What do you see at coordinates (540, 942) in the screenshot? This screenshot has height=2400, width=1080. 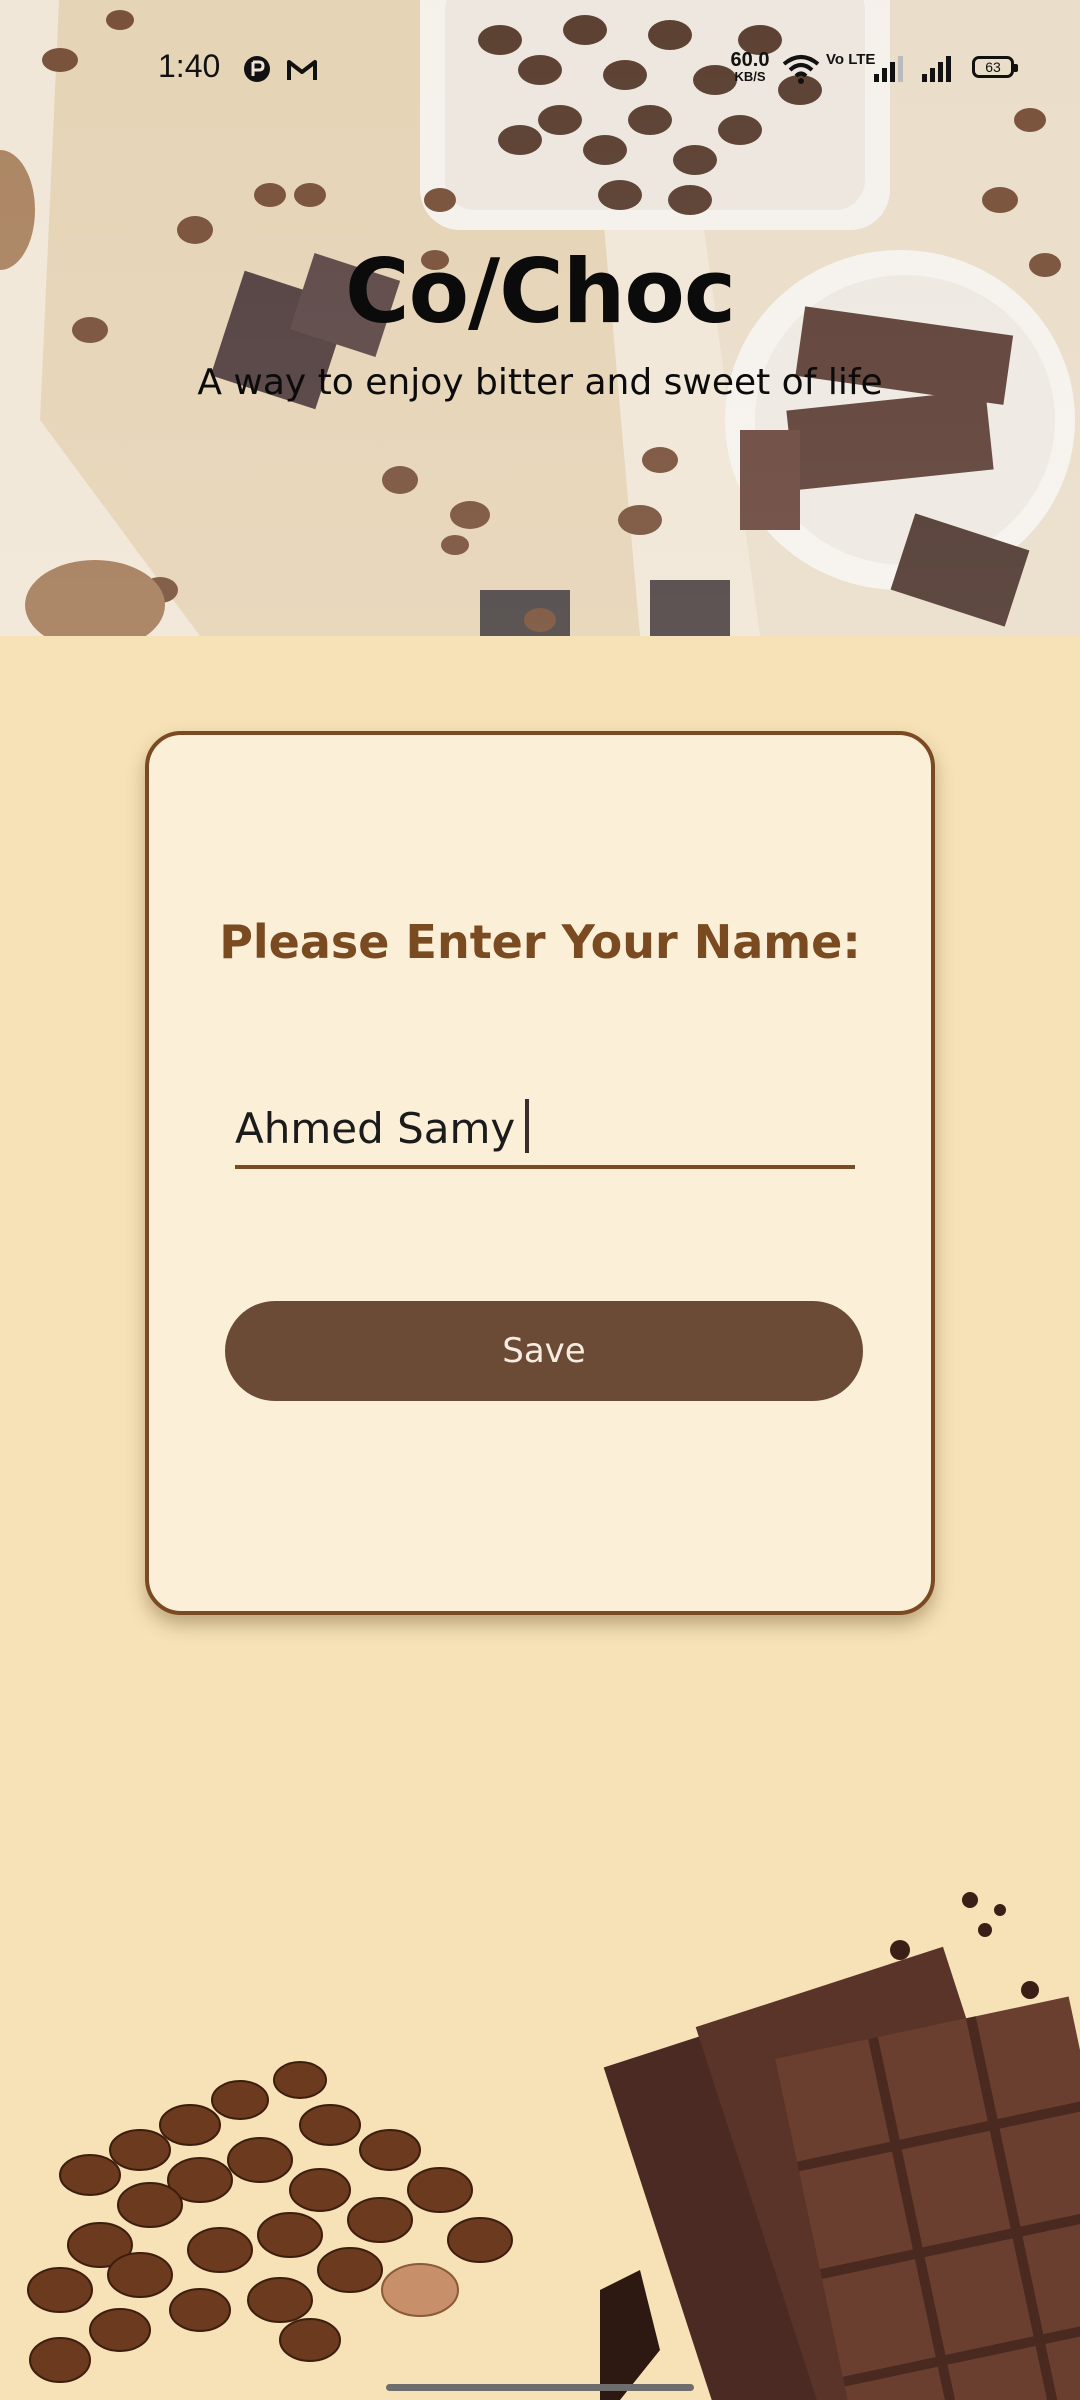 I see `name-prompt: Please Enter Your Name:` at bounding box center [540, 942].